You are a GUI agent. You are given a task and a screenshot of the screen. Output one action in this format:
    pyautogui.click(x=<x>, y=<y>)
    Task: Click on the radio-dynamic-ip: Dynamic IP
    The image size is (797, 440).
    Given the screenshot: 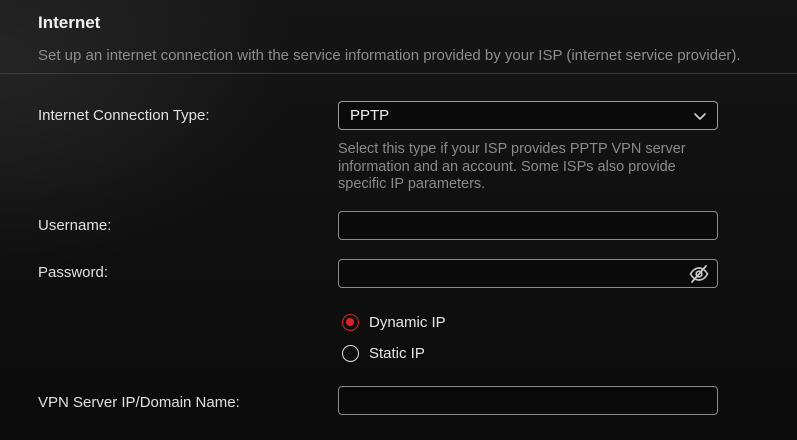 What is the action you would take?
    pyautogui.click(x=394, y=322)
    